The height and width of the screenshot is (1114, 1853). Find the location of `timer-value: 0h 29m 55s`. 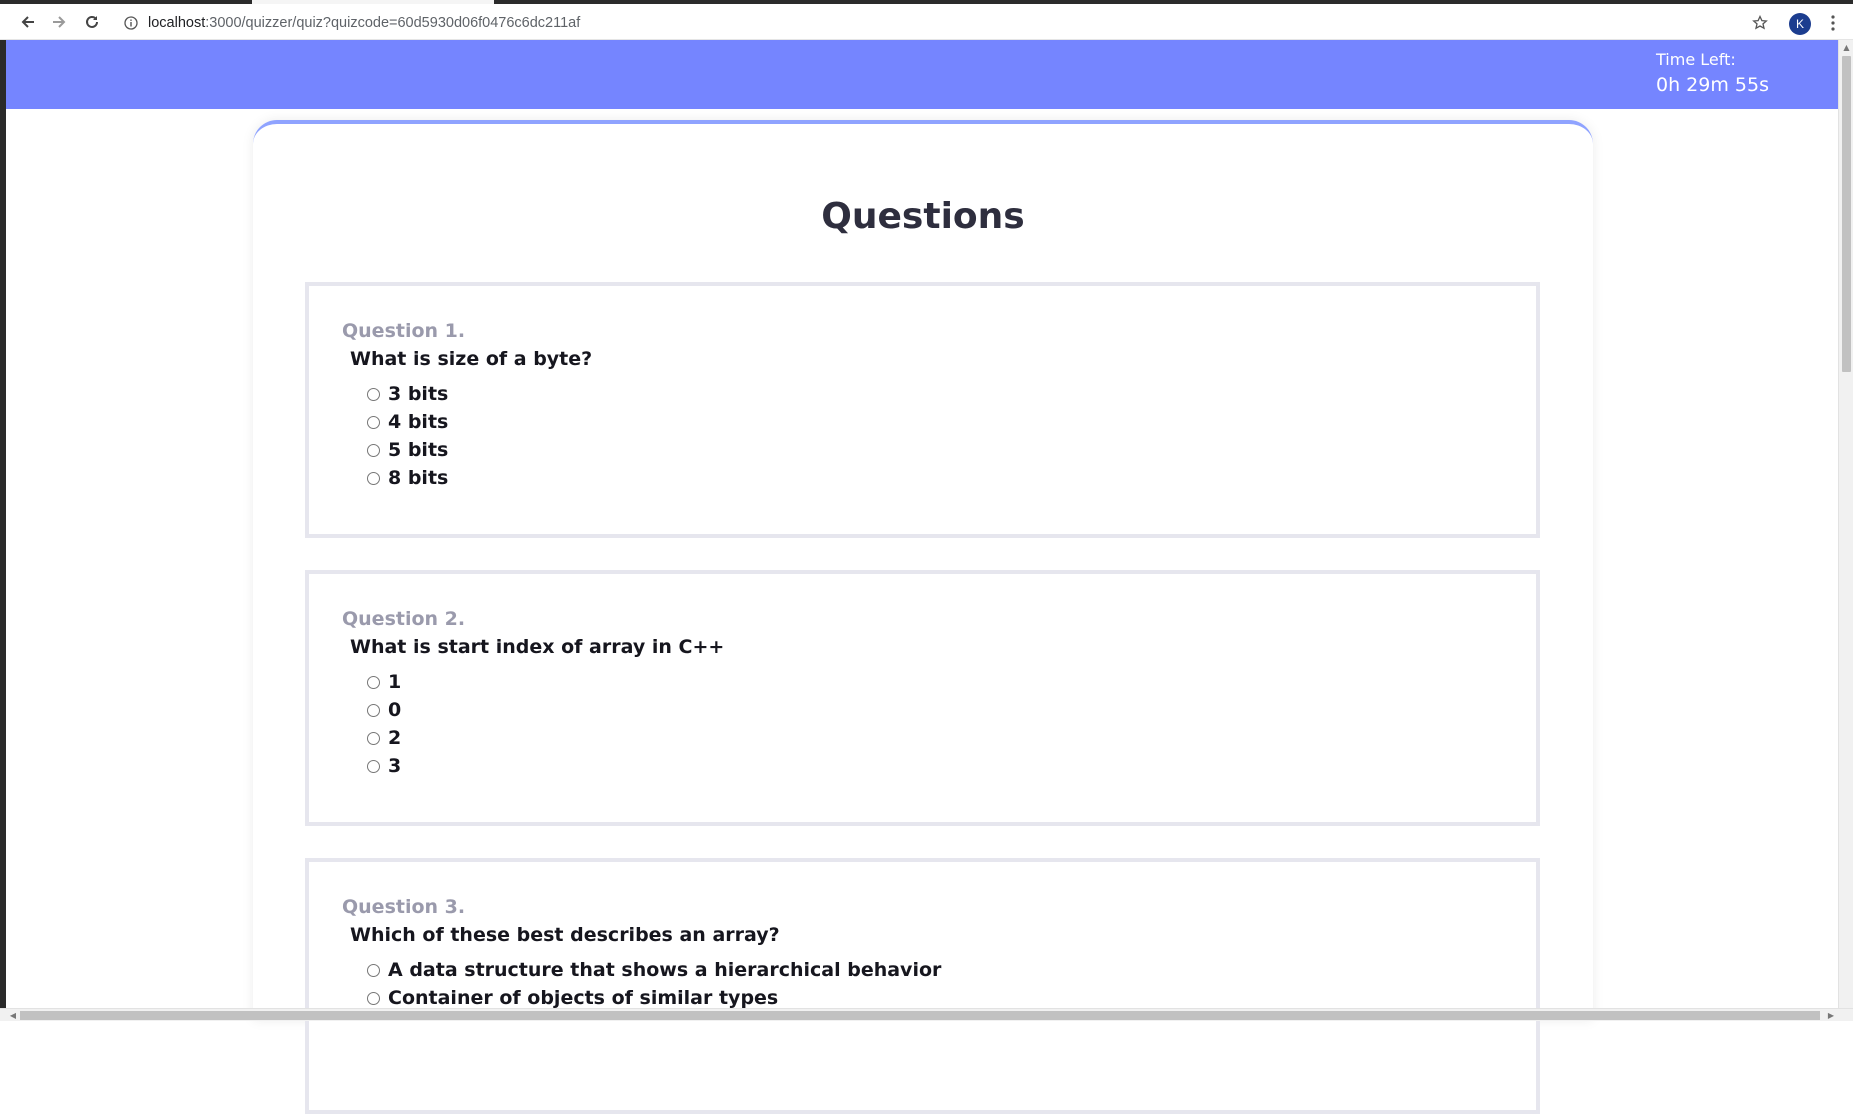

timer-value: 0h 29m 55s is located at coordinates (1712, 85).